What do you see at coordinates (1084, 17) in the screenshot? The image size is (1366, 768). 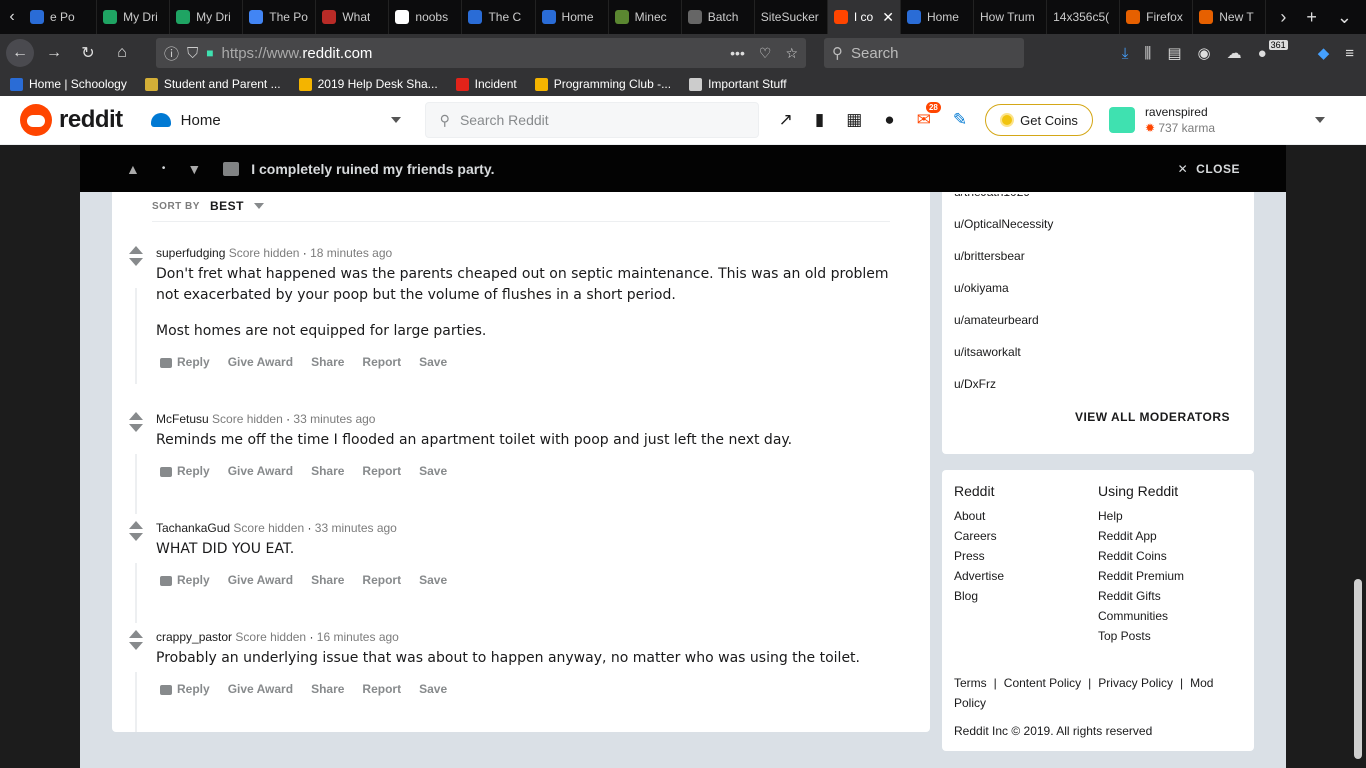 I see `tab: 14x356c5(` at bounding box center [1084, 17].